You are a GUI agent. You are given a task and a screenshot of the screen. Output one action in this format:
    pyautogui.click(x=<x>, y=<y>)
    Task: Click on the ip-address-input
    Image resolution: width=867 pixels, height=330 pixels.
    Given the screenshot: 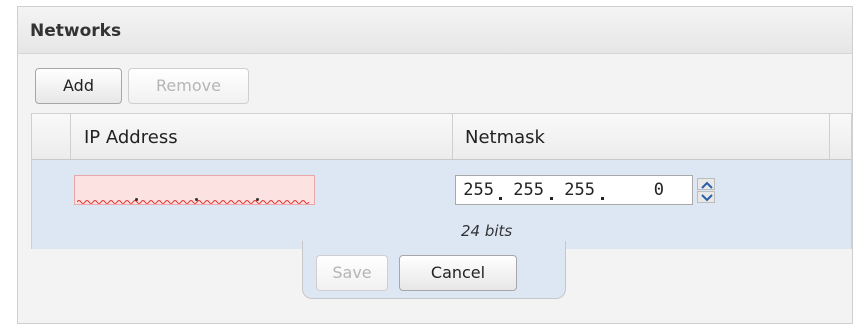 What is the action you would take?
    pyautogui.click(x=194, y=190)
    